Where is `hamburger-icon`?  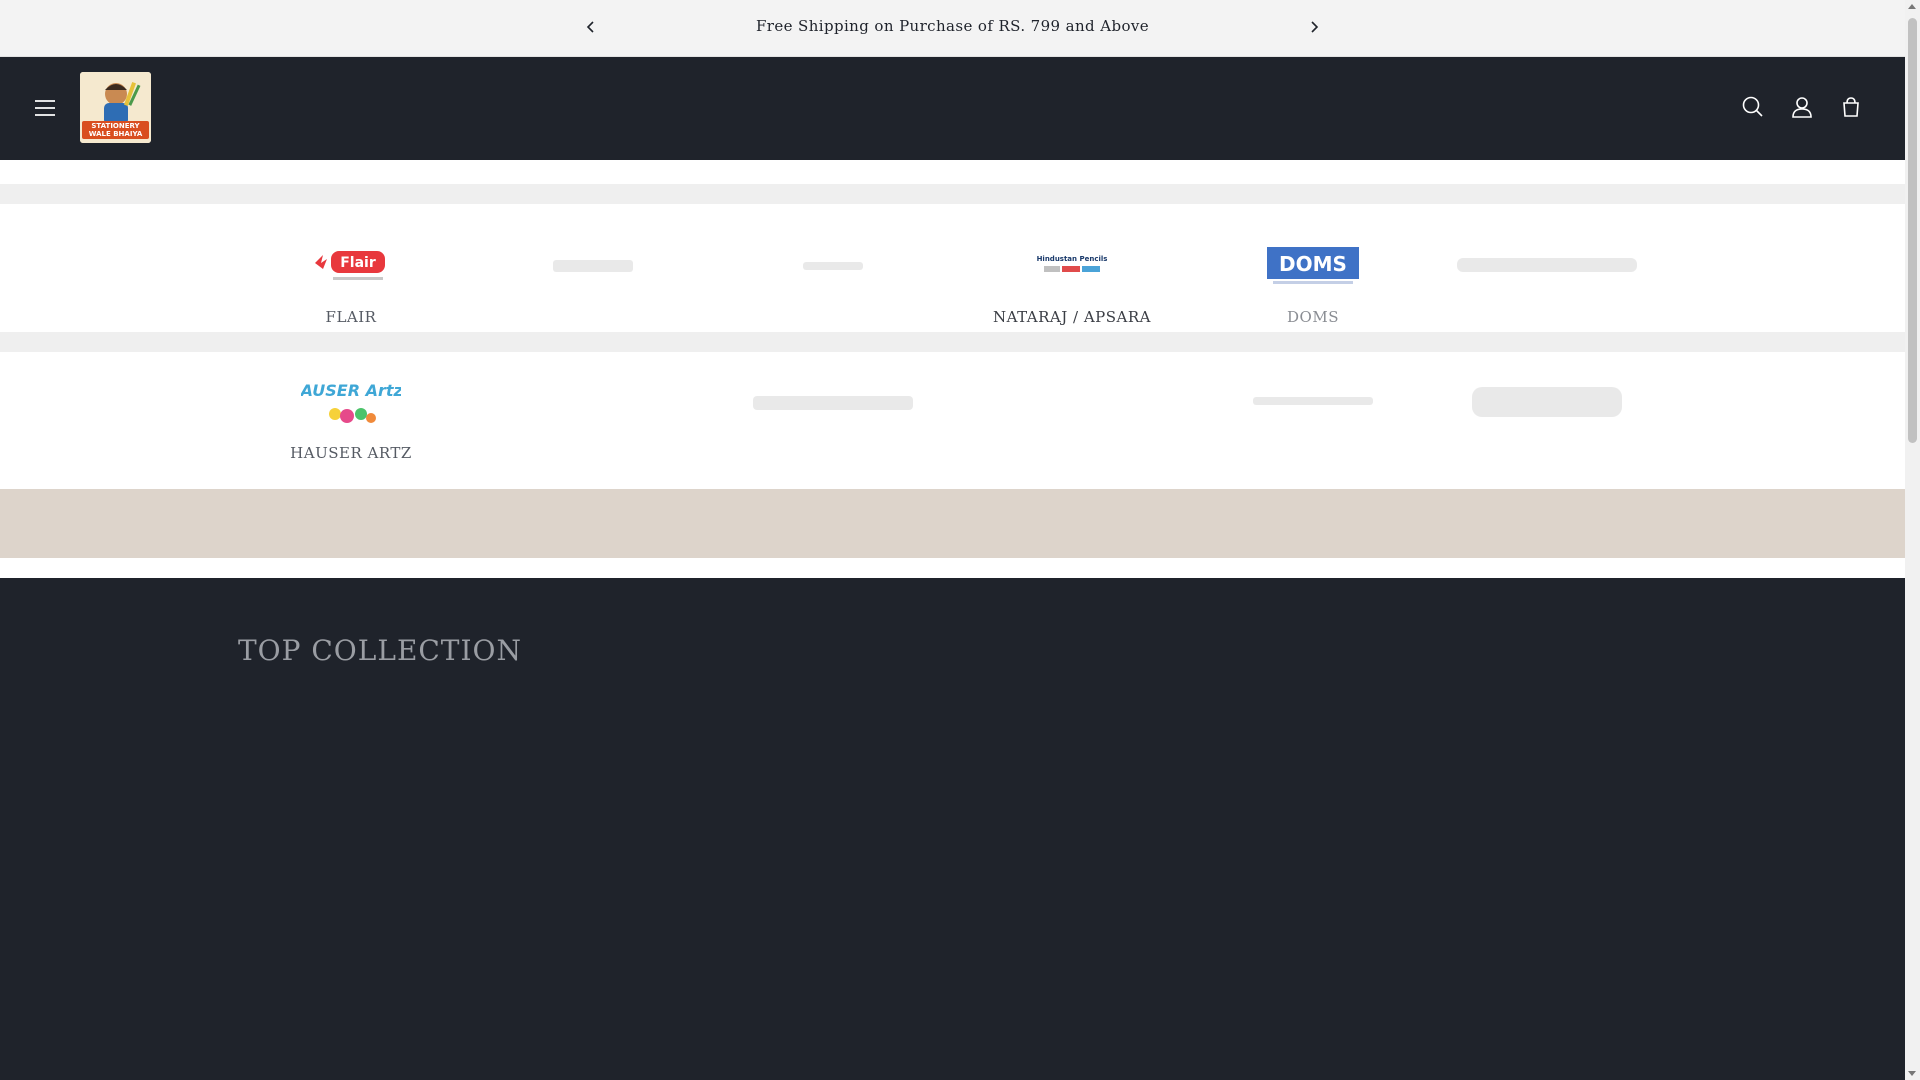 hamburger-icon is located at coordinates (45, 108).